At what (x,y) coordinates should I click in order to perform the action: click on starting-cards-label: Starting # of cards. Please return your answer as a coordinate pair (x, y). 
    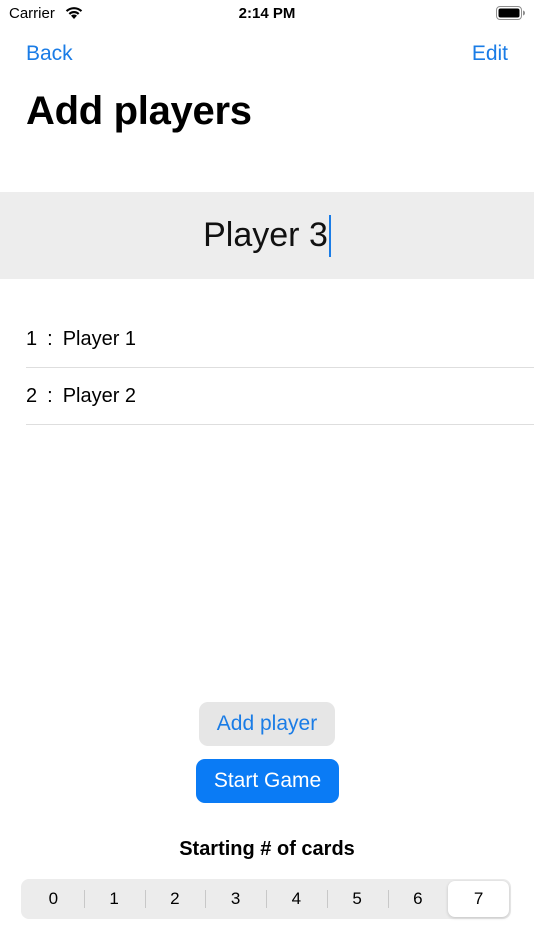
    Looking at the image, I should click on (267, 849).